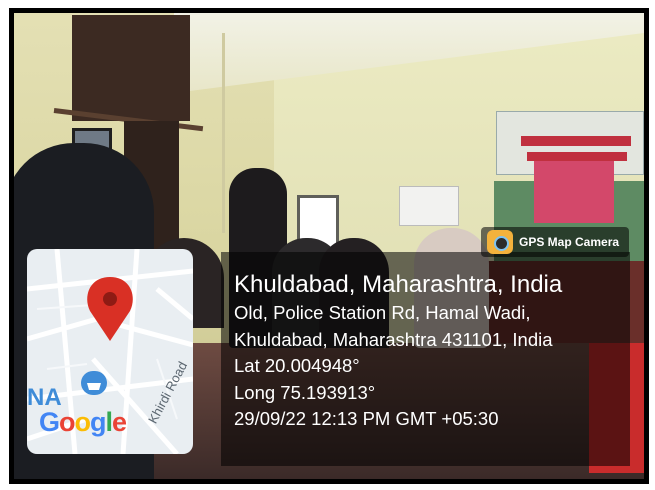 Image resolution: width=655 pixels, height=490 pixels. What do you see at coordinates (429, 206) in the screenshot?
I see `notice-board` at bounding box center [429, 206].